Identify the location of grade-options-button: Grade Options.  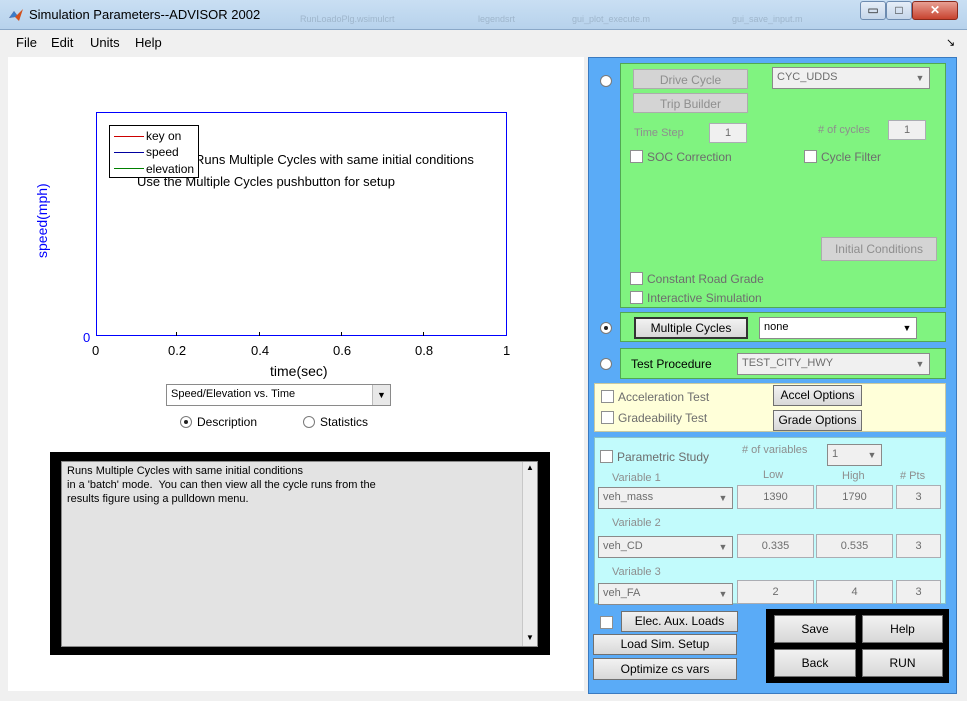
(817, 420).